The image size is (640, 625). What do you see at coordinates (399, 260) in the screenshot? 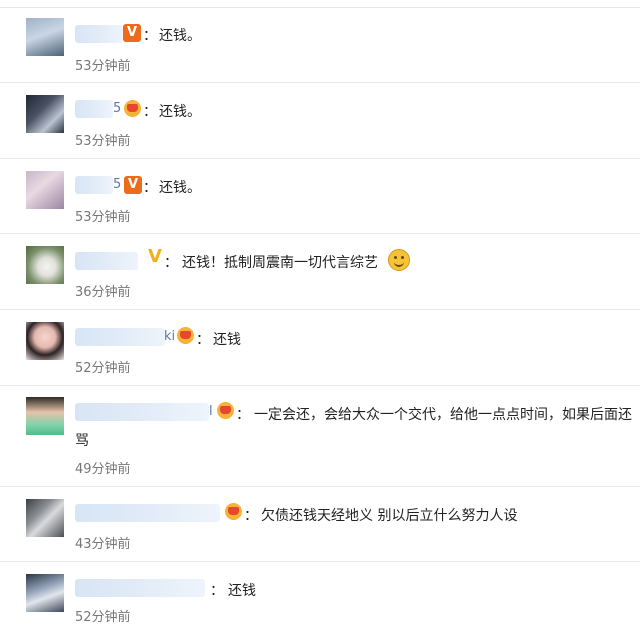
I see `smiley-emoji-icon` at bounding box center [399, 260].